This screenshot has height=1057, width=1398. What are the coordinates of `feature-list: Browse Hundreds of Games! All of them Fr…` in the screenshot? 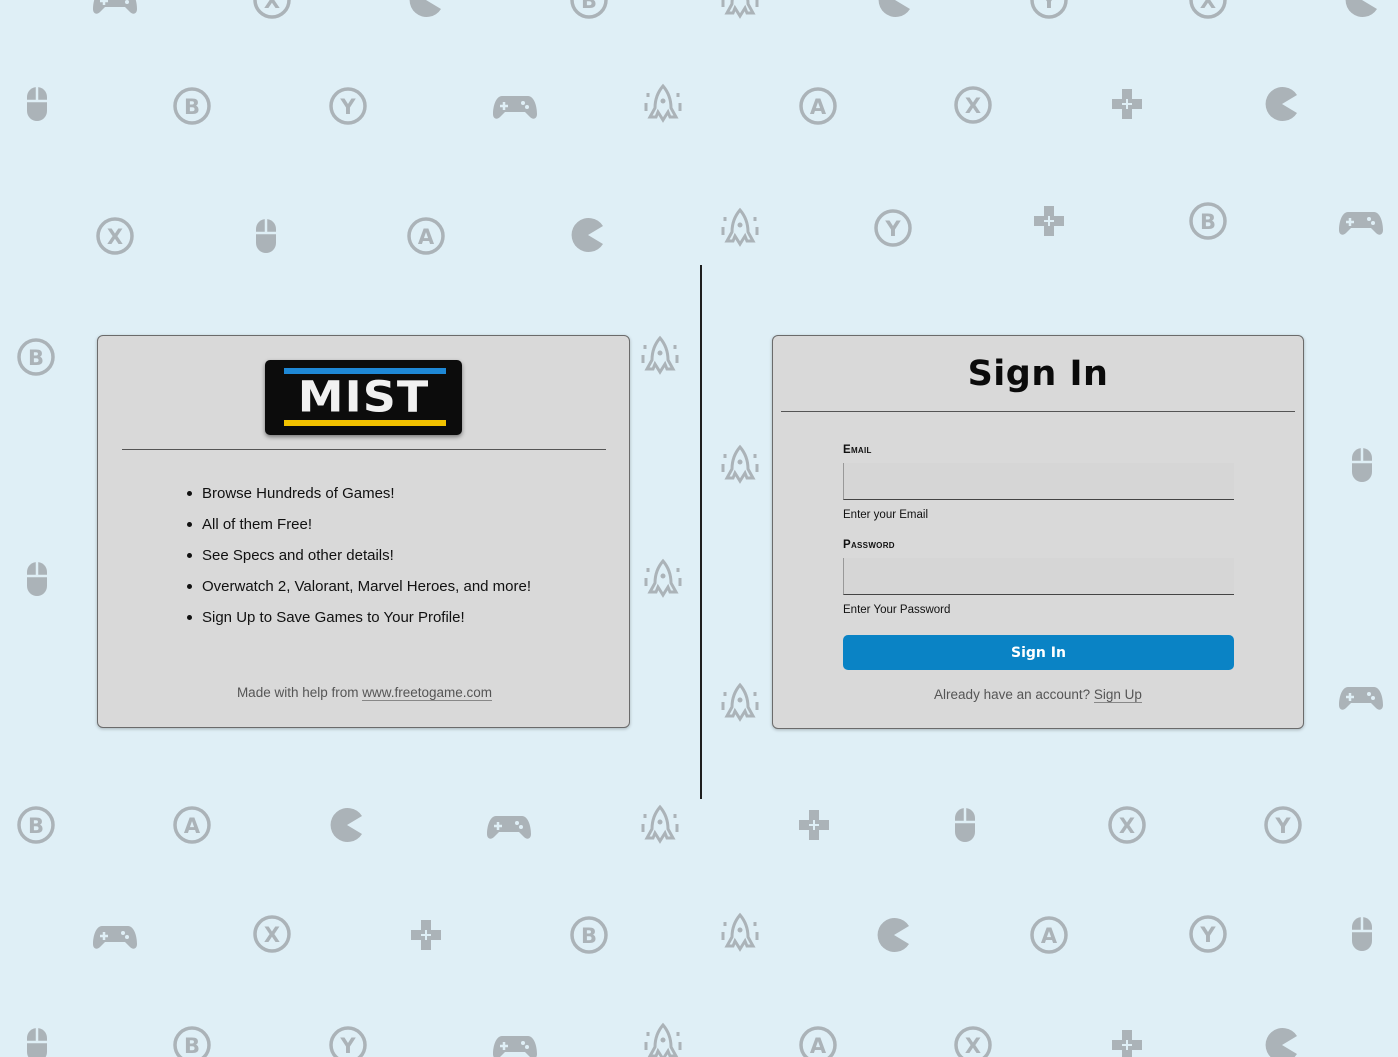 It's located at (359, 555).